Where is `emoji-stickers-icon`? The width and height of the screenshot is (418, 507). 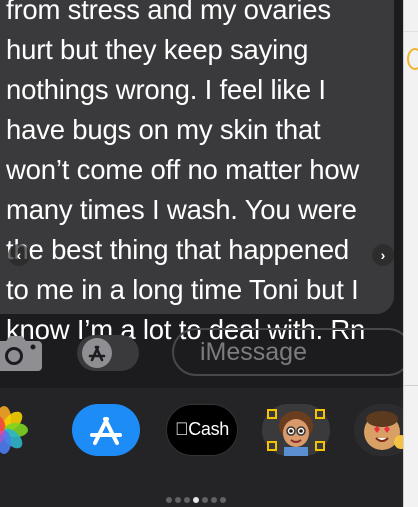
emoji-stickers-icon is located at coordinates (383, 430).